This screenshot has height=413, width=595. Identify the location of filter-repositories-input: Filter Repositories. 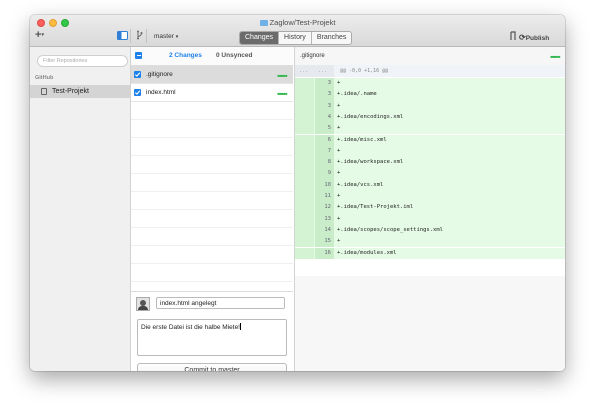
(82, 61).